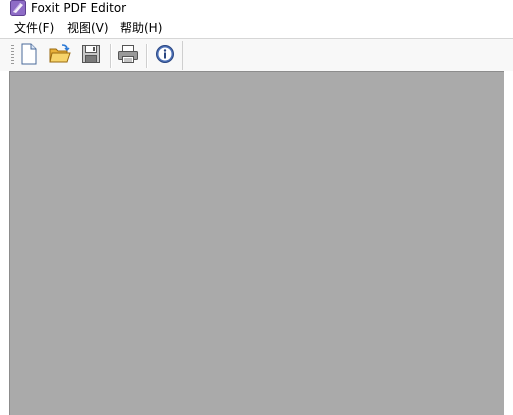  I want to click on print-button, so click(128, 56).